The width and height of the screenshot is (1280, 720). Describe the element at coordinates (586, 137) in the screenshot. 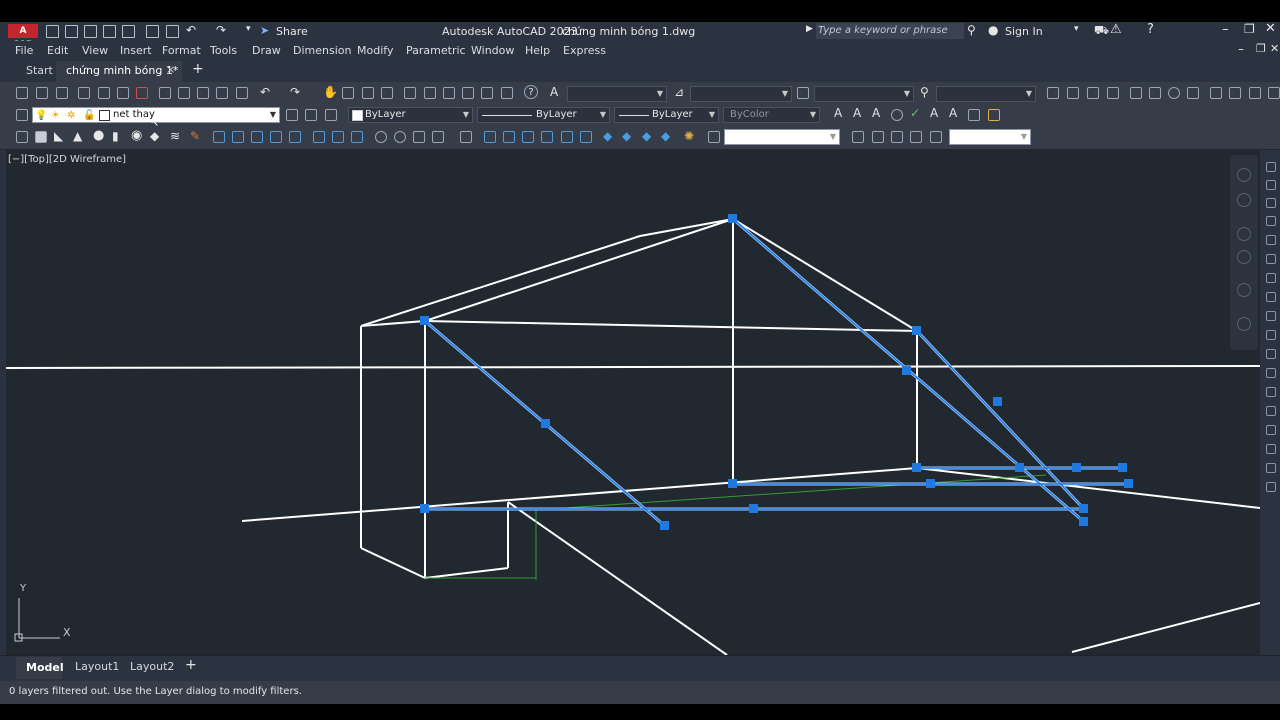

I see `taper-faces-icon` at that location.